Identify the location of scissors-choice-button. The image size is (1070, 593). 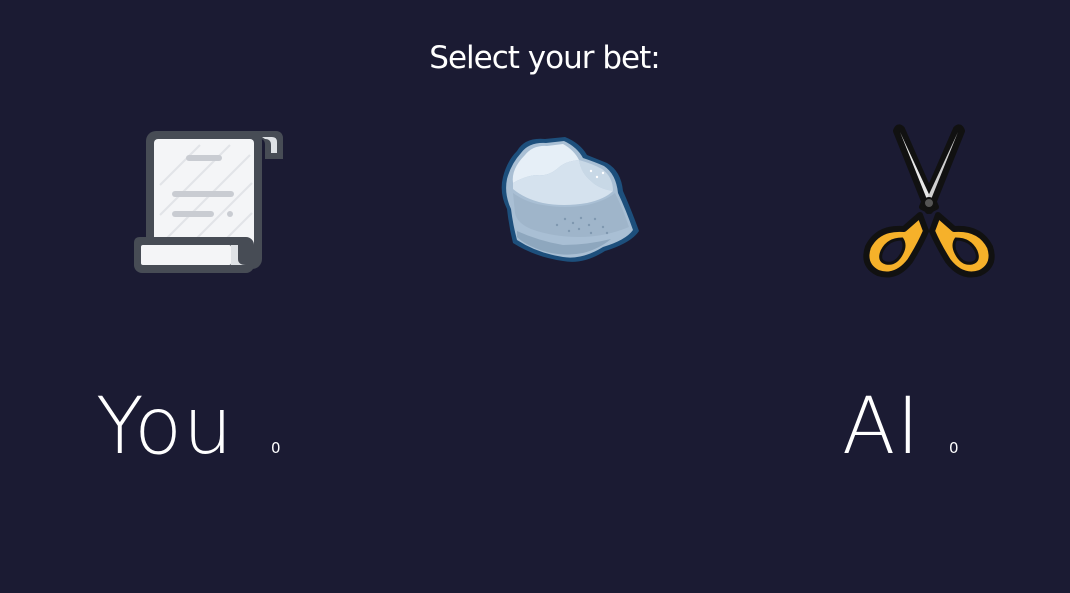
(929, 202).